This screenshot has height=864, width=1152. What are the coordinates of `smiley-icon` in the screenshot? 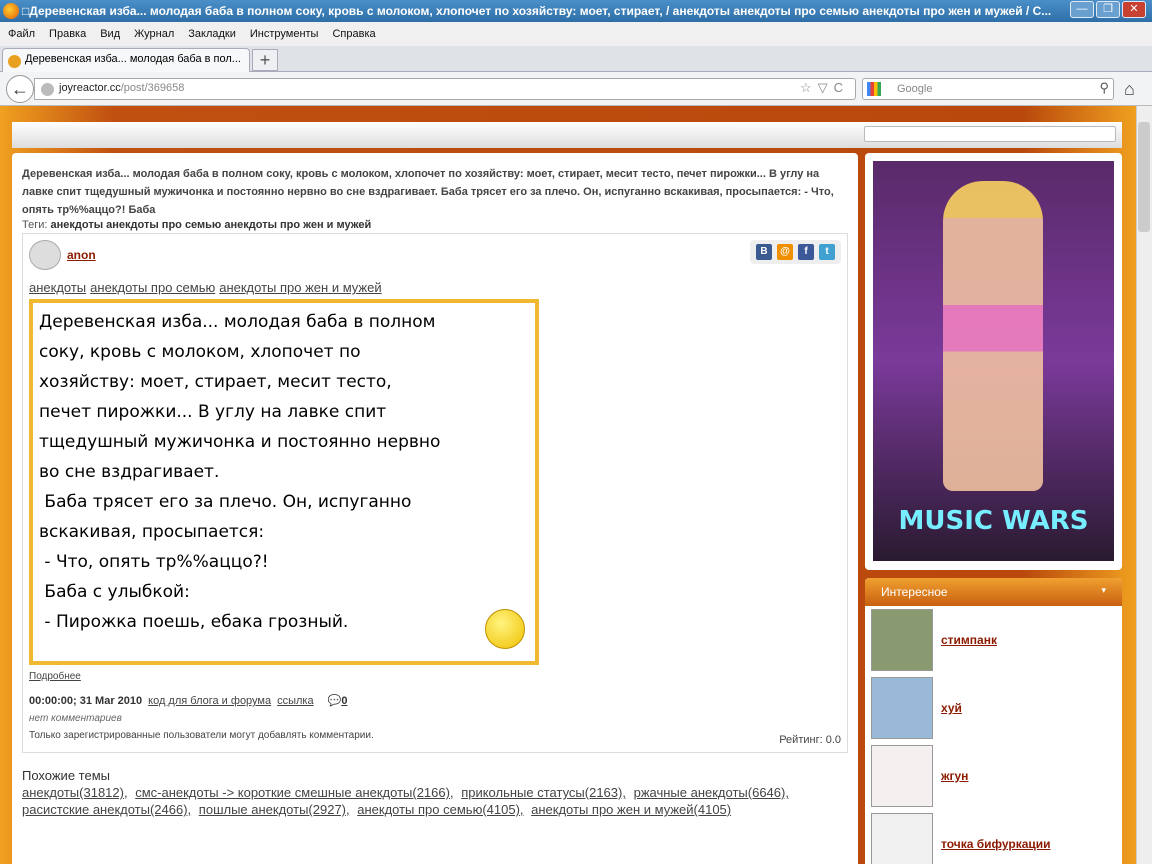 It's located at (505, 629).